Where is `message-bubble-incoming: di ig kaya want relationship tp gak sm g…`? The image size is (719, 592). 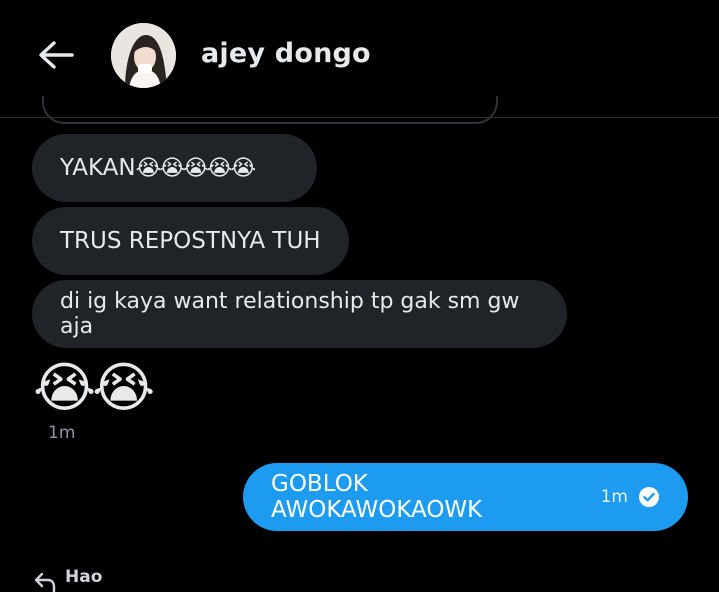
message-bubble-incoming: di ig kaya want relationship tp gak sm g… is located at coordinates (299, 314).